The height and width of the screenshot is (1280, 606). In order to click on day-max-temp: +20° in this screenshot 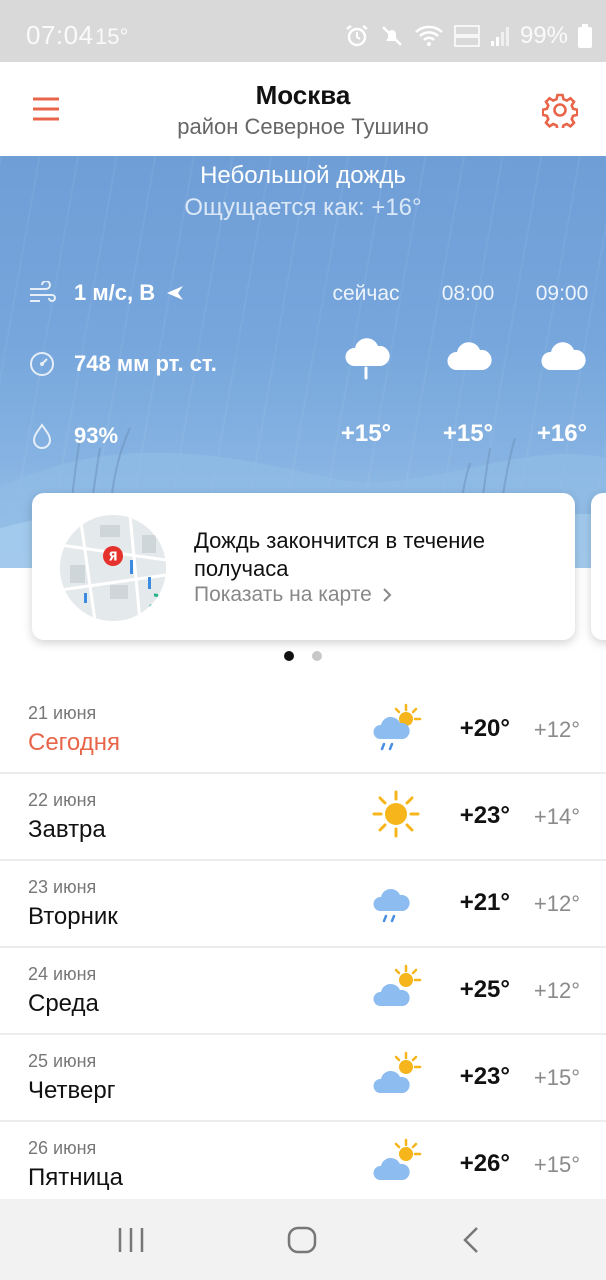, I will do `click(484, 728)`.